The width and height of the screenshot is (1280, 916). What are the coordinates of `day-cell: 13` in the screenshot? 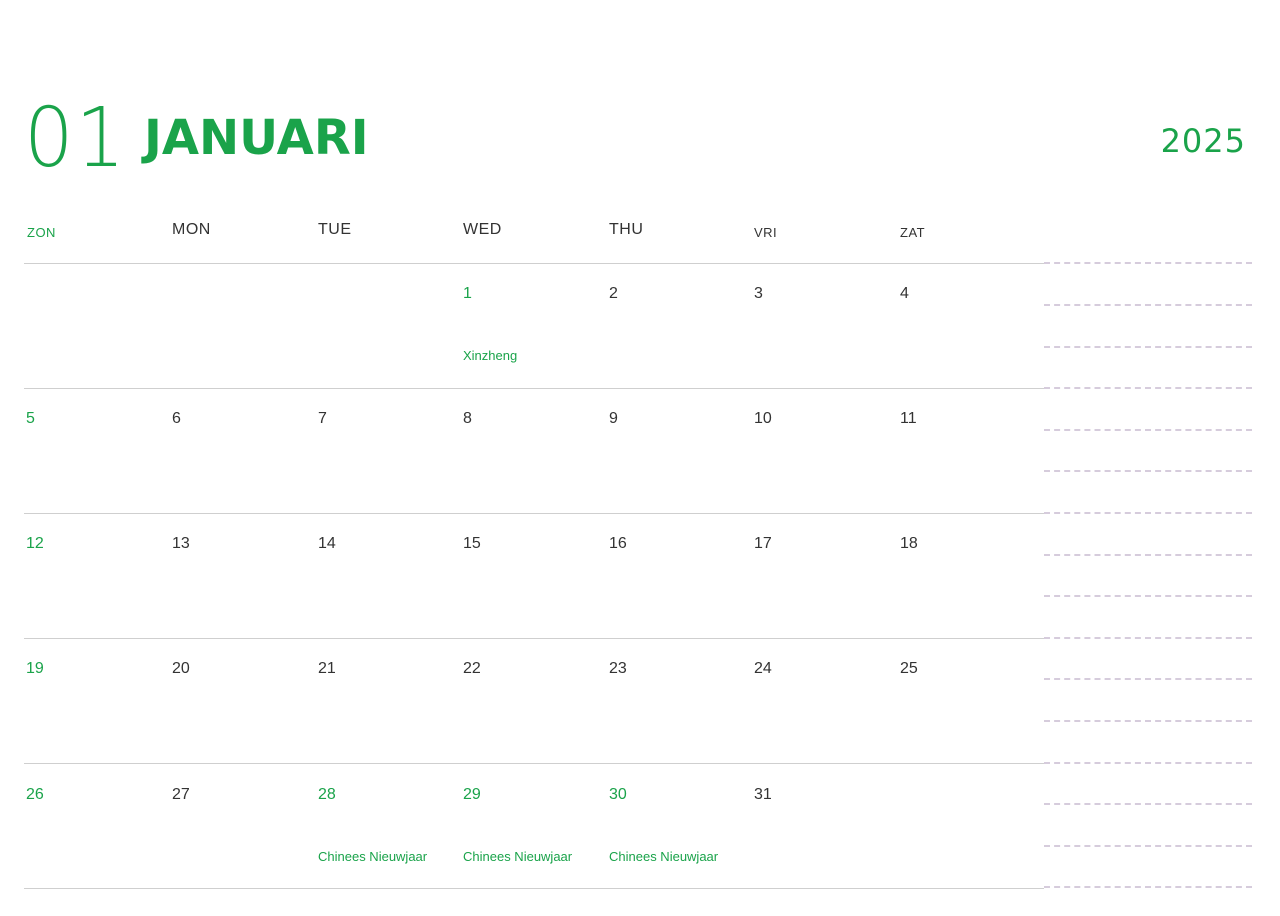 It's located at (181, 543).